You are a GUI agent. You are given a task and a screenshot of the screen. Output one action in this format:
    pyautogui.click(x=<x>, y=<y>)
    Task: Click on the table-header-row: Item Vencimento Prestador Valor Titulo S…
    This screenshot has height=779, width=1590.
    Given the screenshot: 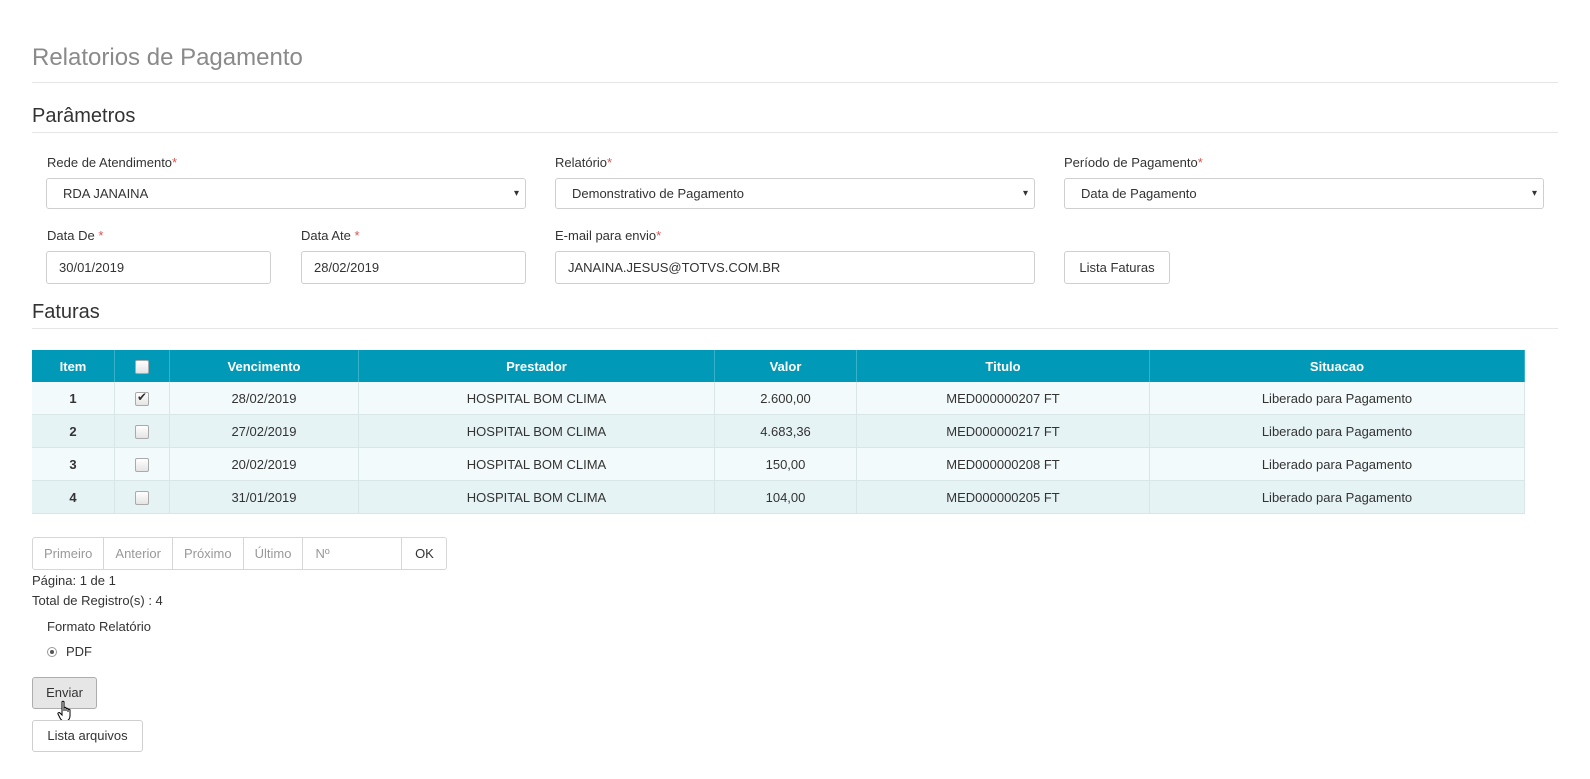 What is the action you would take?
    pyautogui.click(x=778, y=366)
    